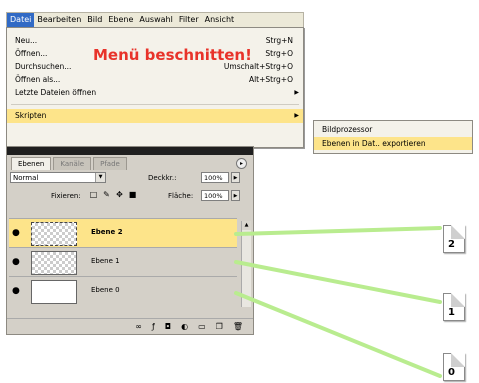  Describe the element at coordinates (106, 194) in the screenshot. I see `lock-brush-icon: ✎` at that location.